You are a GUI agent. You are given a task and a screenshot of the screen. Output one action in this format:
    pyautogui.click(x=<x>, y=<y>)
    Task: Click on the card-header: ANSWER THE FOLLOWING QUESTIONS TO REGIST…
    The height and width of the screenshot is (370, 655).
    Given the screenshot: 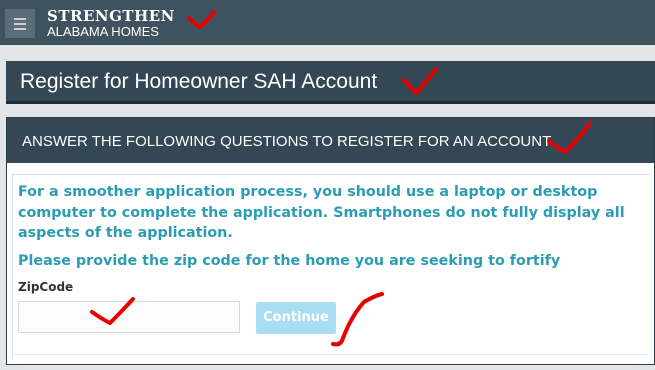 What is the action you would take?
    pyautogui.click(x=330, y=140)
    